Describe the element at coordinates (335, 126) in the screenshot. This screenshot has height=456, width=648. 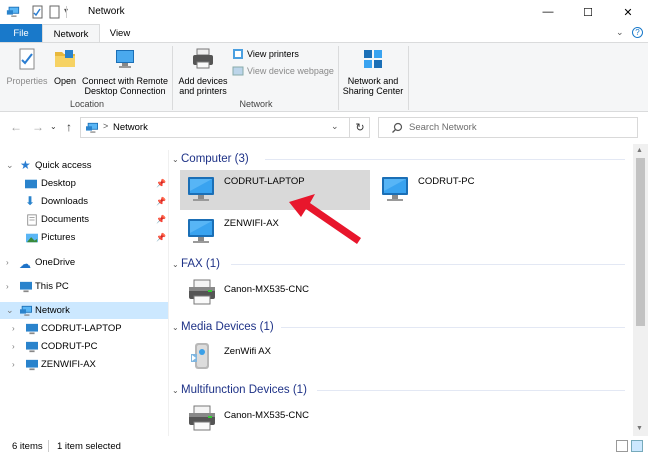
I see `address-dropdown-icon: ⌄` at that location.